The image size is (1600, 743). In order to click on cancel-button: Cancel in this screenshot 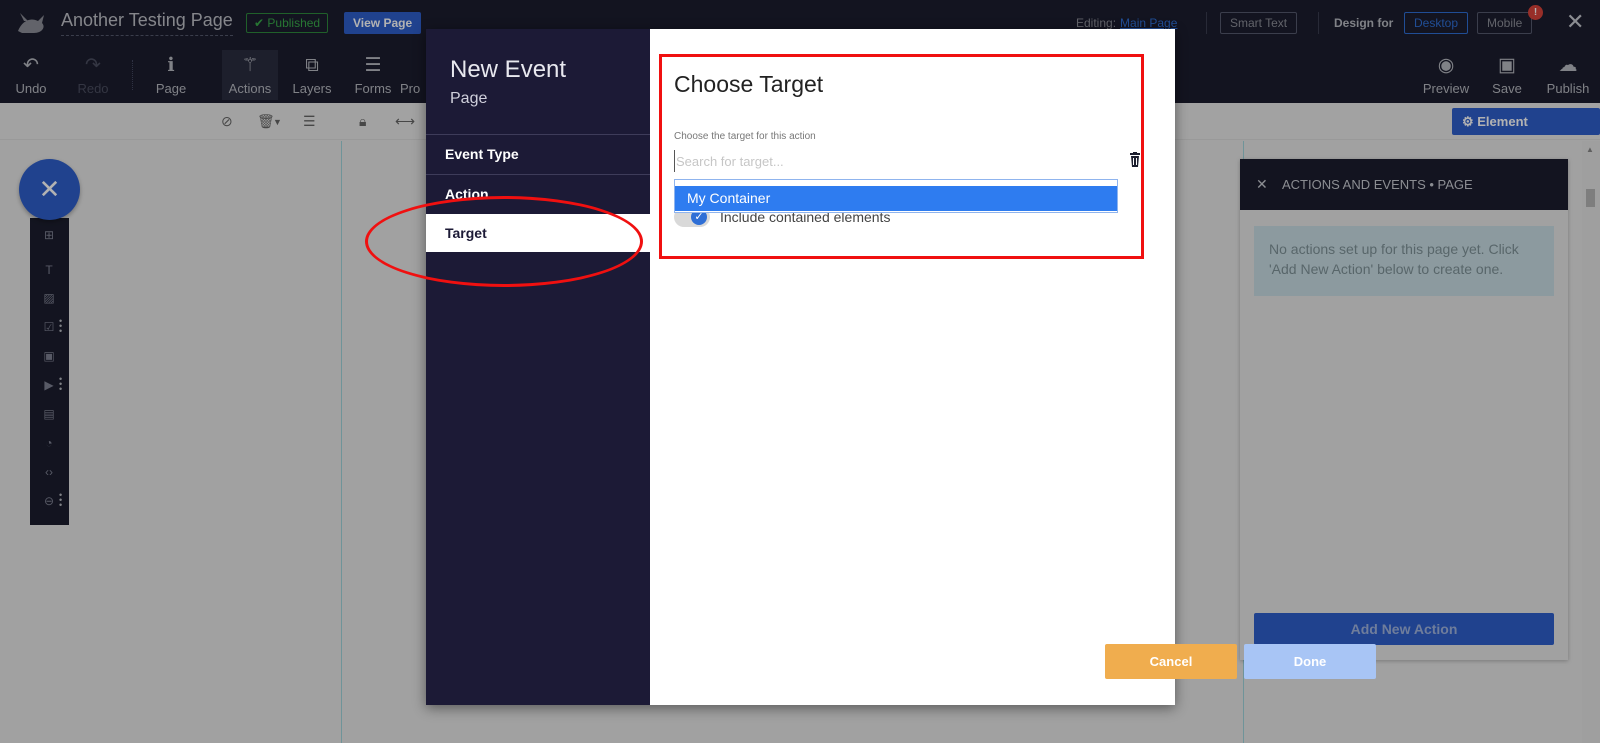, I will do `click(1171, 661)`.